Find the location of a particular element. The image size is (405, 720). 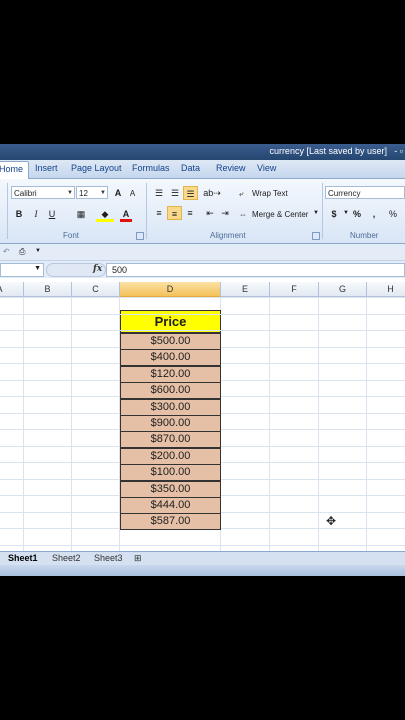

title-bar: currency [Last saved by user] - ▫ is located at coordinates (202, 152).